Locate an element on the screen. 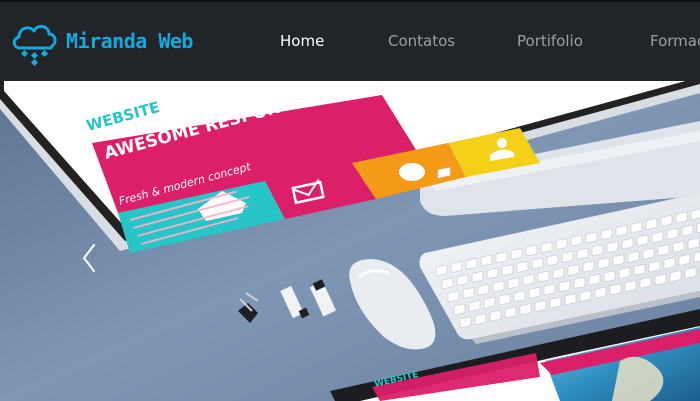 The width and height of the screenshot is (700, 401). nav-link-portifolio: Portifolio is located at coordinates (550, 41).